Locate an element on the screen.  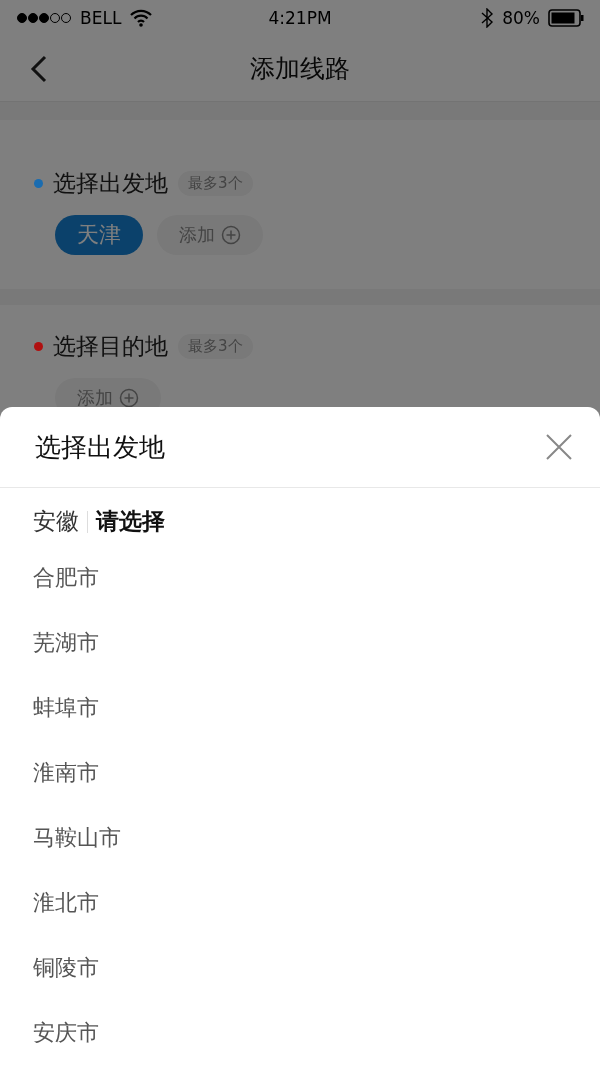
clock-time: 4:21PM is located at coordinates (300, 17).